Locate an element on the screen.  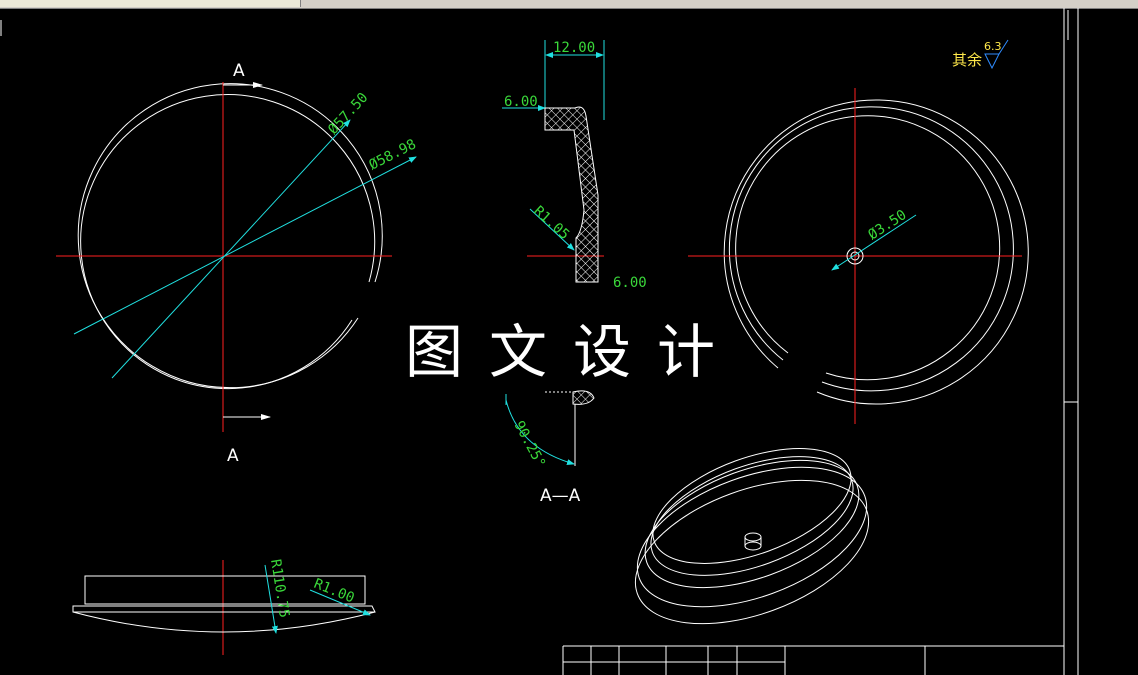
drawing-frame is located at coordinates (1071, 341).